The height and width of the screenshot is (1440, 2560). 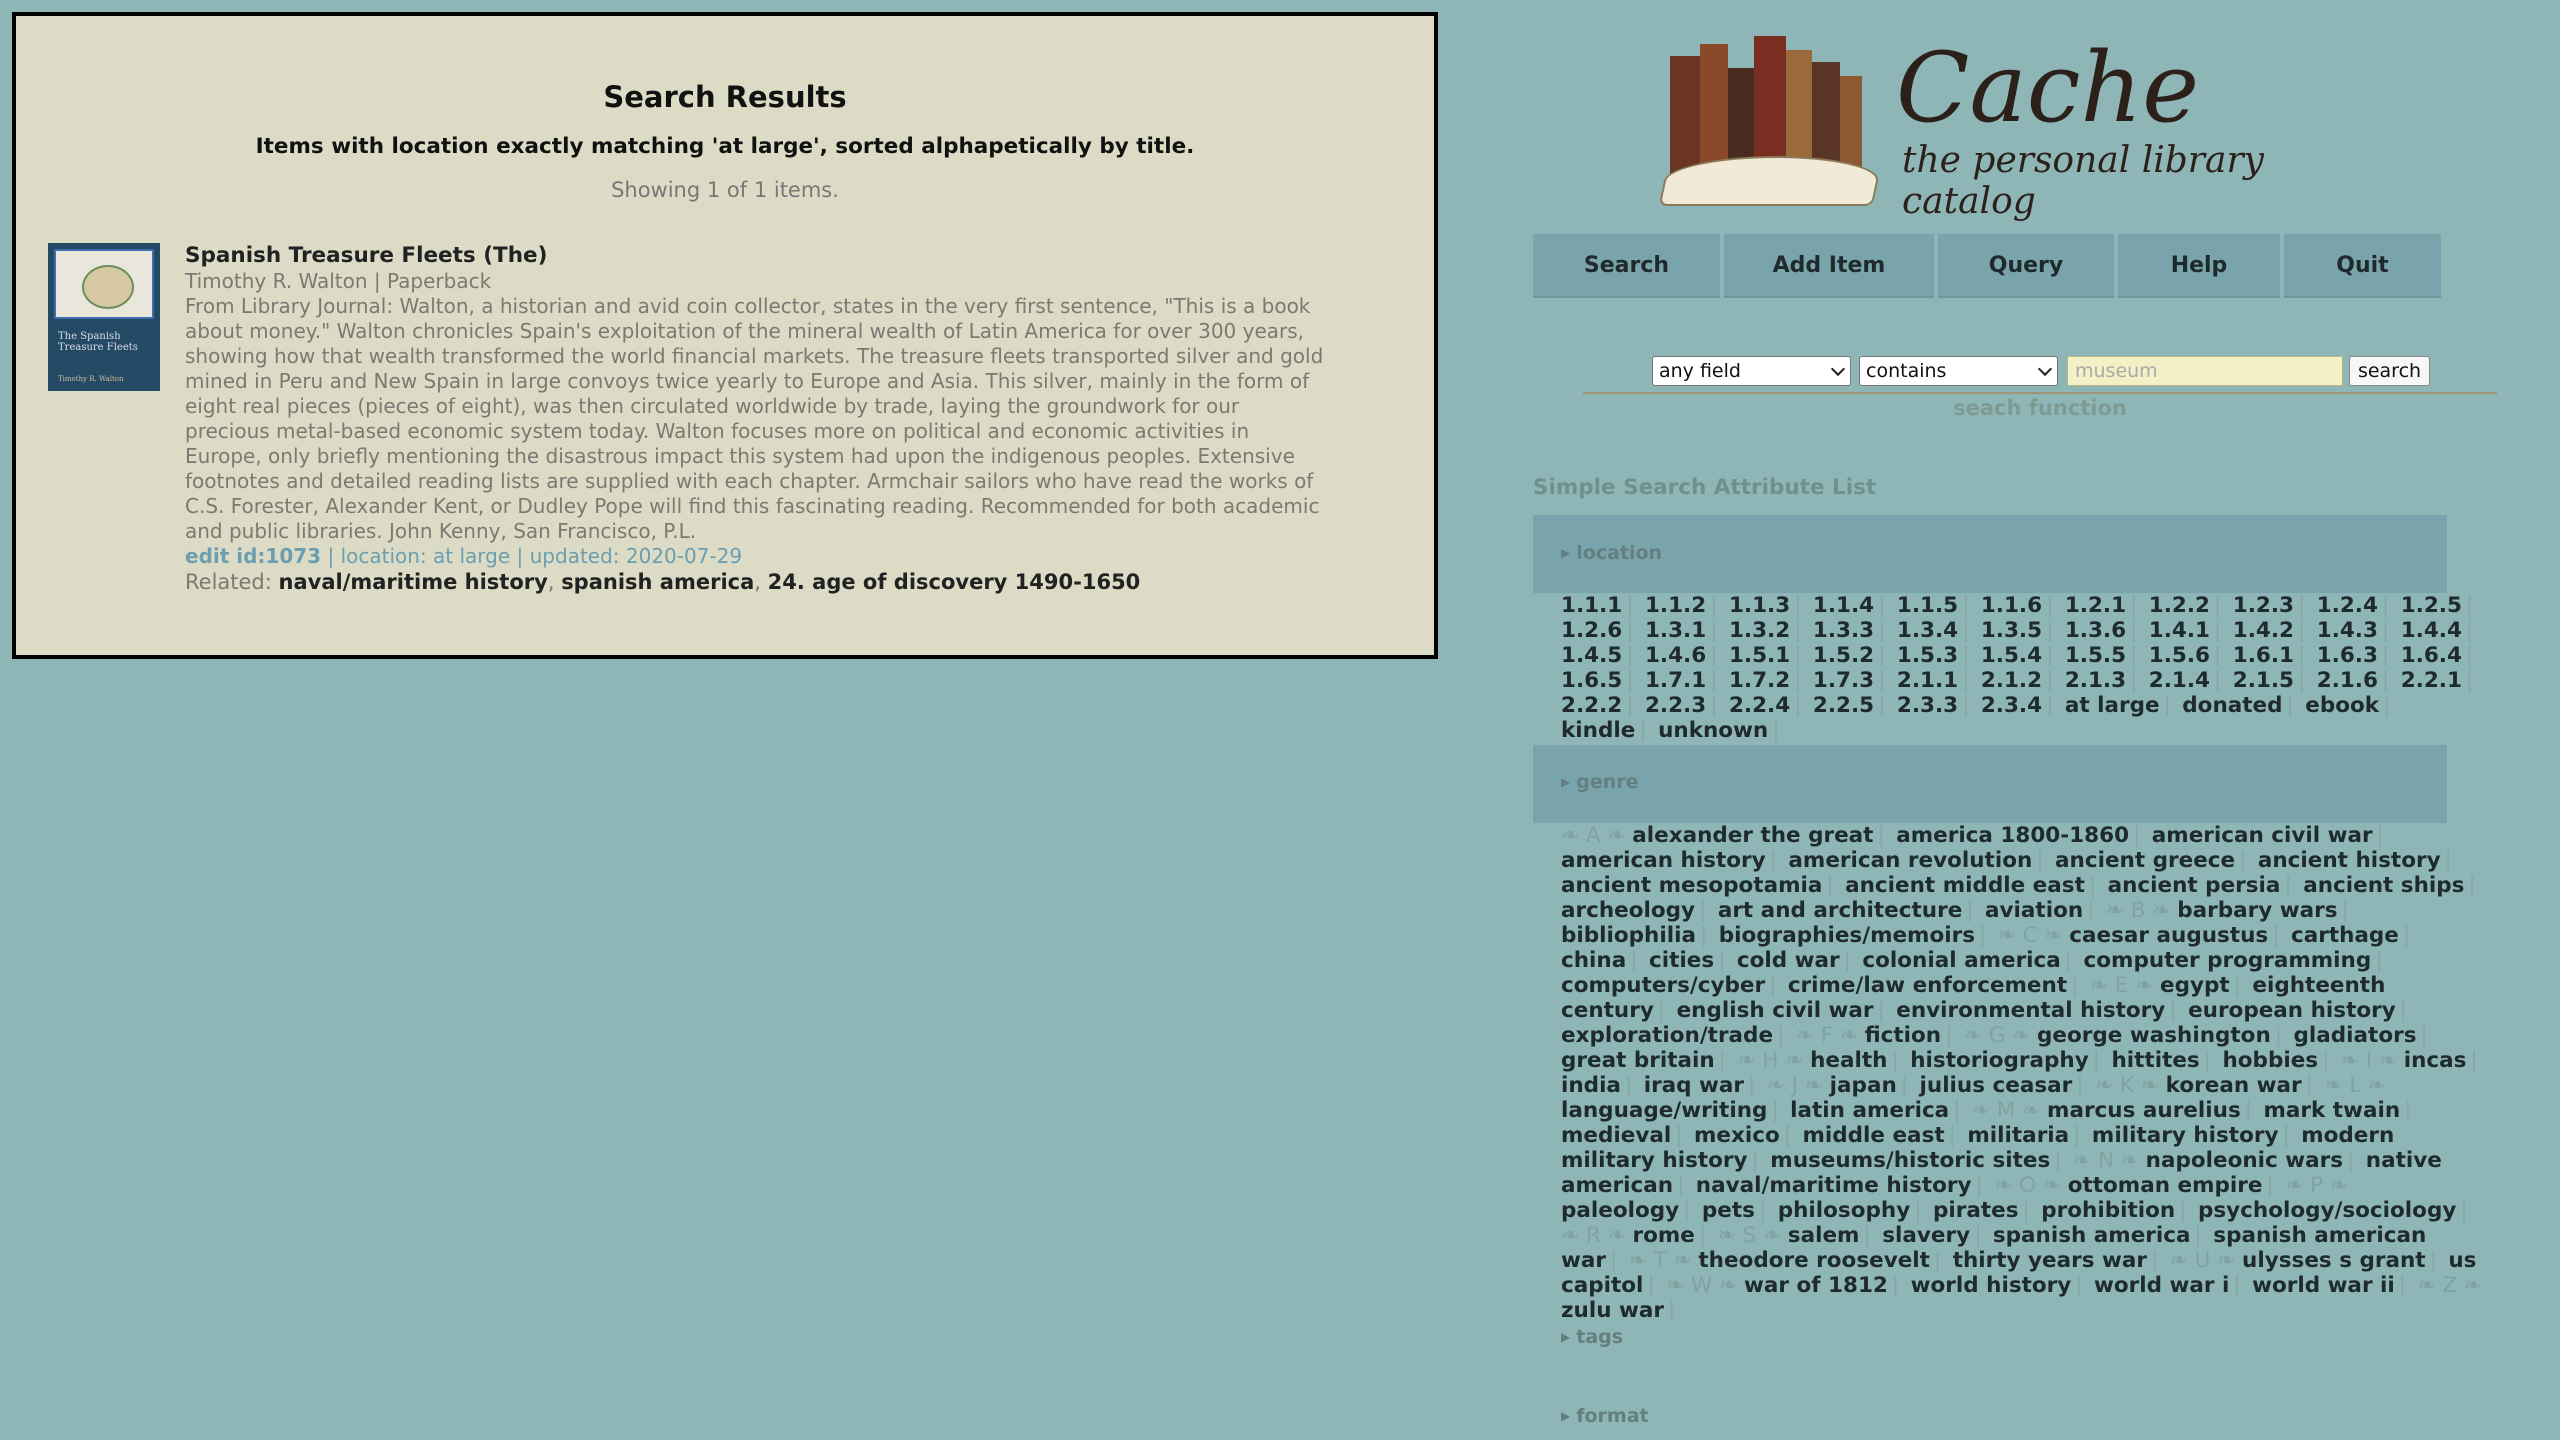 I want to click on attribute-link: medieval, so click(x=1616, y=1135).